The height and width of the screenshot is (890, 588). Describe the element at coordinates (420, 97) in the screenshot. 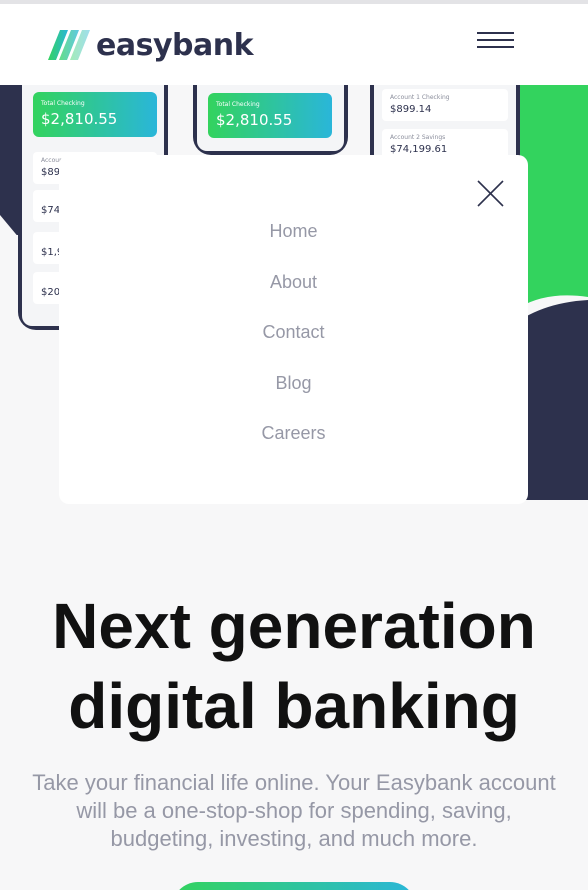

I see `account-label: Account 1 Checking` at that location.